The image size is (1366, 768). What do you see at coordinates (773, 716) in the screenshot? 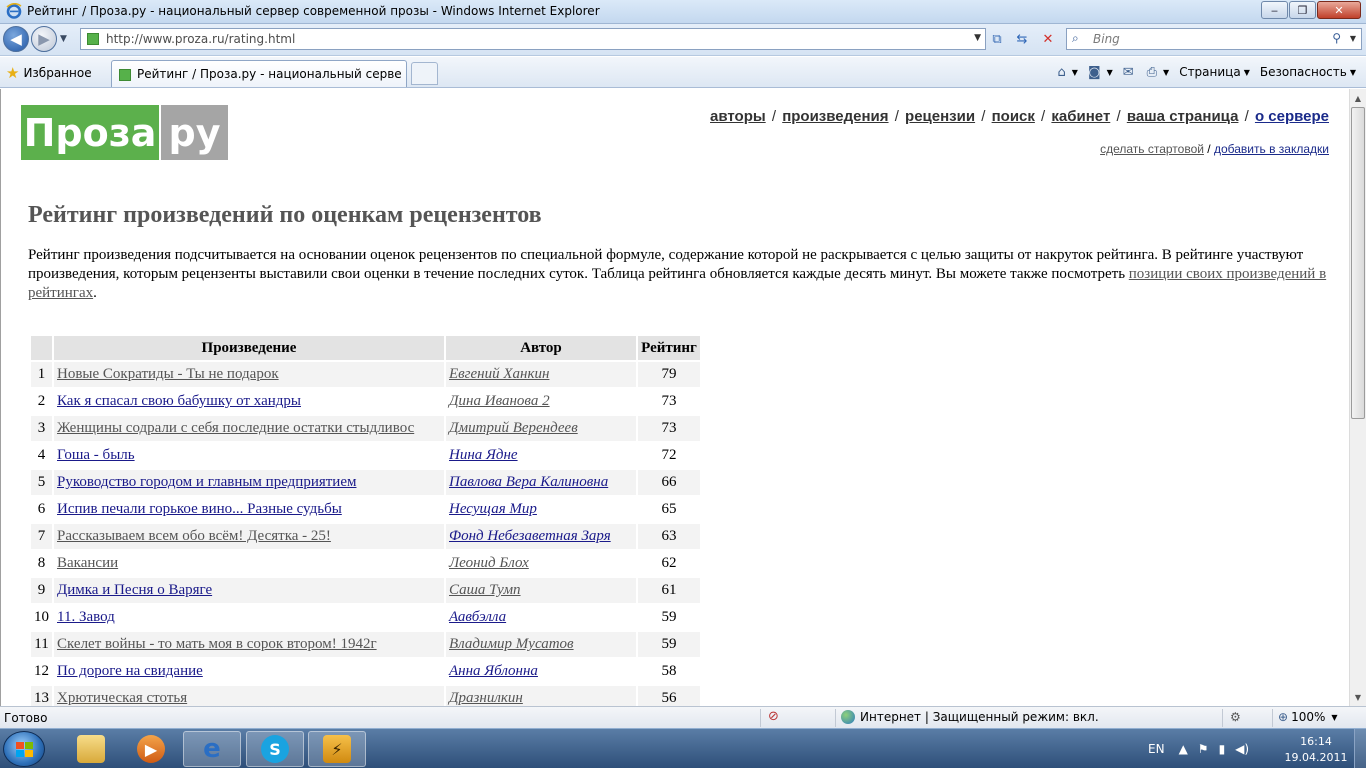
I see `popup-blocker-icon: ⊘` at bounding box center [773, 716].